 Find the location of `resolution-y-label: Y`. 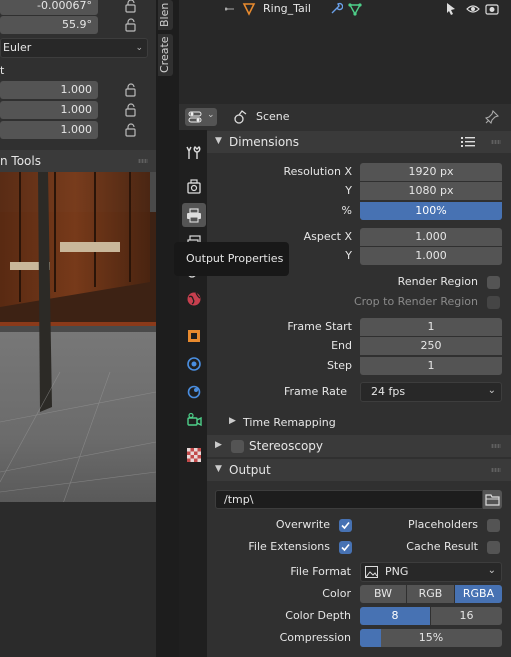

resolution-y-label: Y is located at coordinates (348, 190).